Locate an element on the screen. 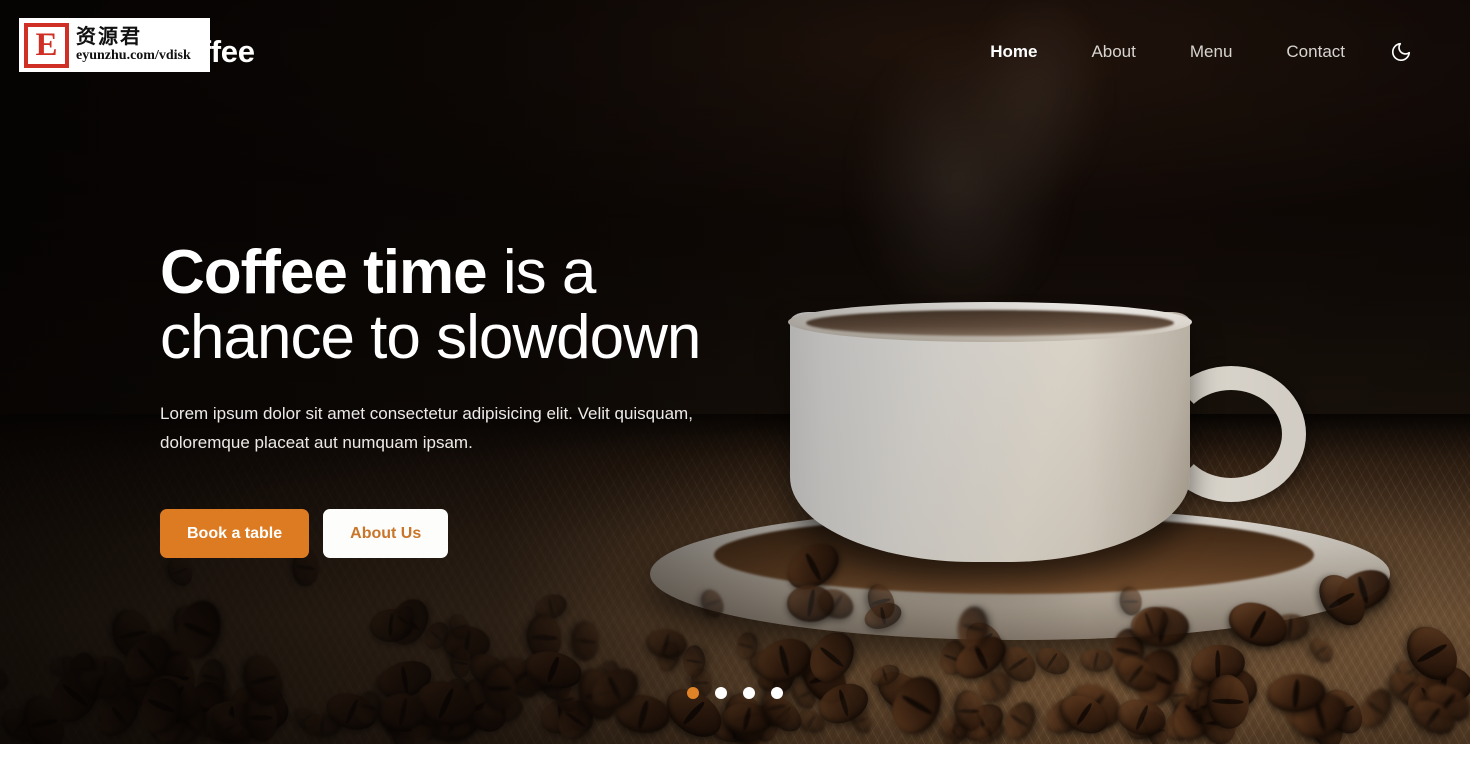  watermark-overlay: E 资源君 eyunzhu.com/vdisk is located at coordinates (114, 45).